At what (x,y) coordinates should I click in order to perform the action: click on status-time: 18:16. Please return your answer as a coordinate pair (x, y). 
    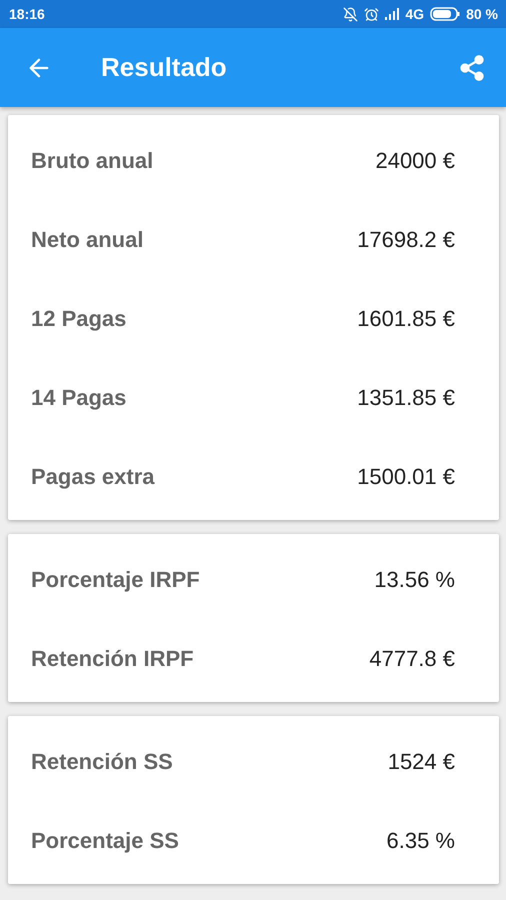
    Looking at the image, I should click on (27, 14).